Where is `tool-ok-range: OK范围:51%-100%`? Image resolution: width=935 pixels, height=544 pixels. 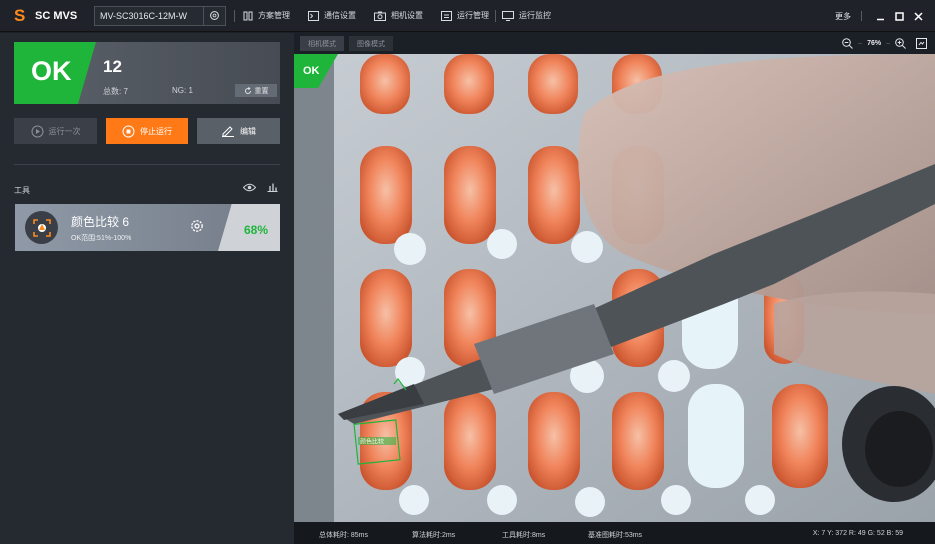
tool-ok-range: OK范围:51%-100% is located at coordinates (101, 238).